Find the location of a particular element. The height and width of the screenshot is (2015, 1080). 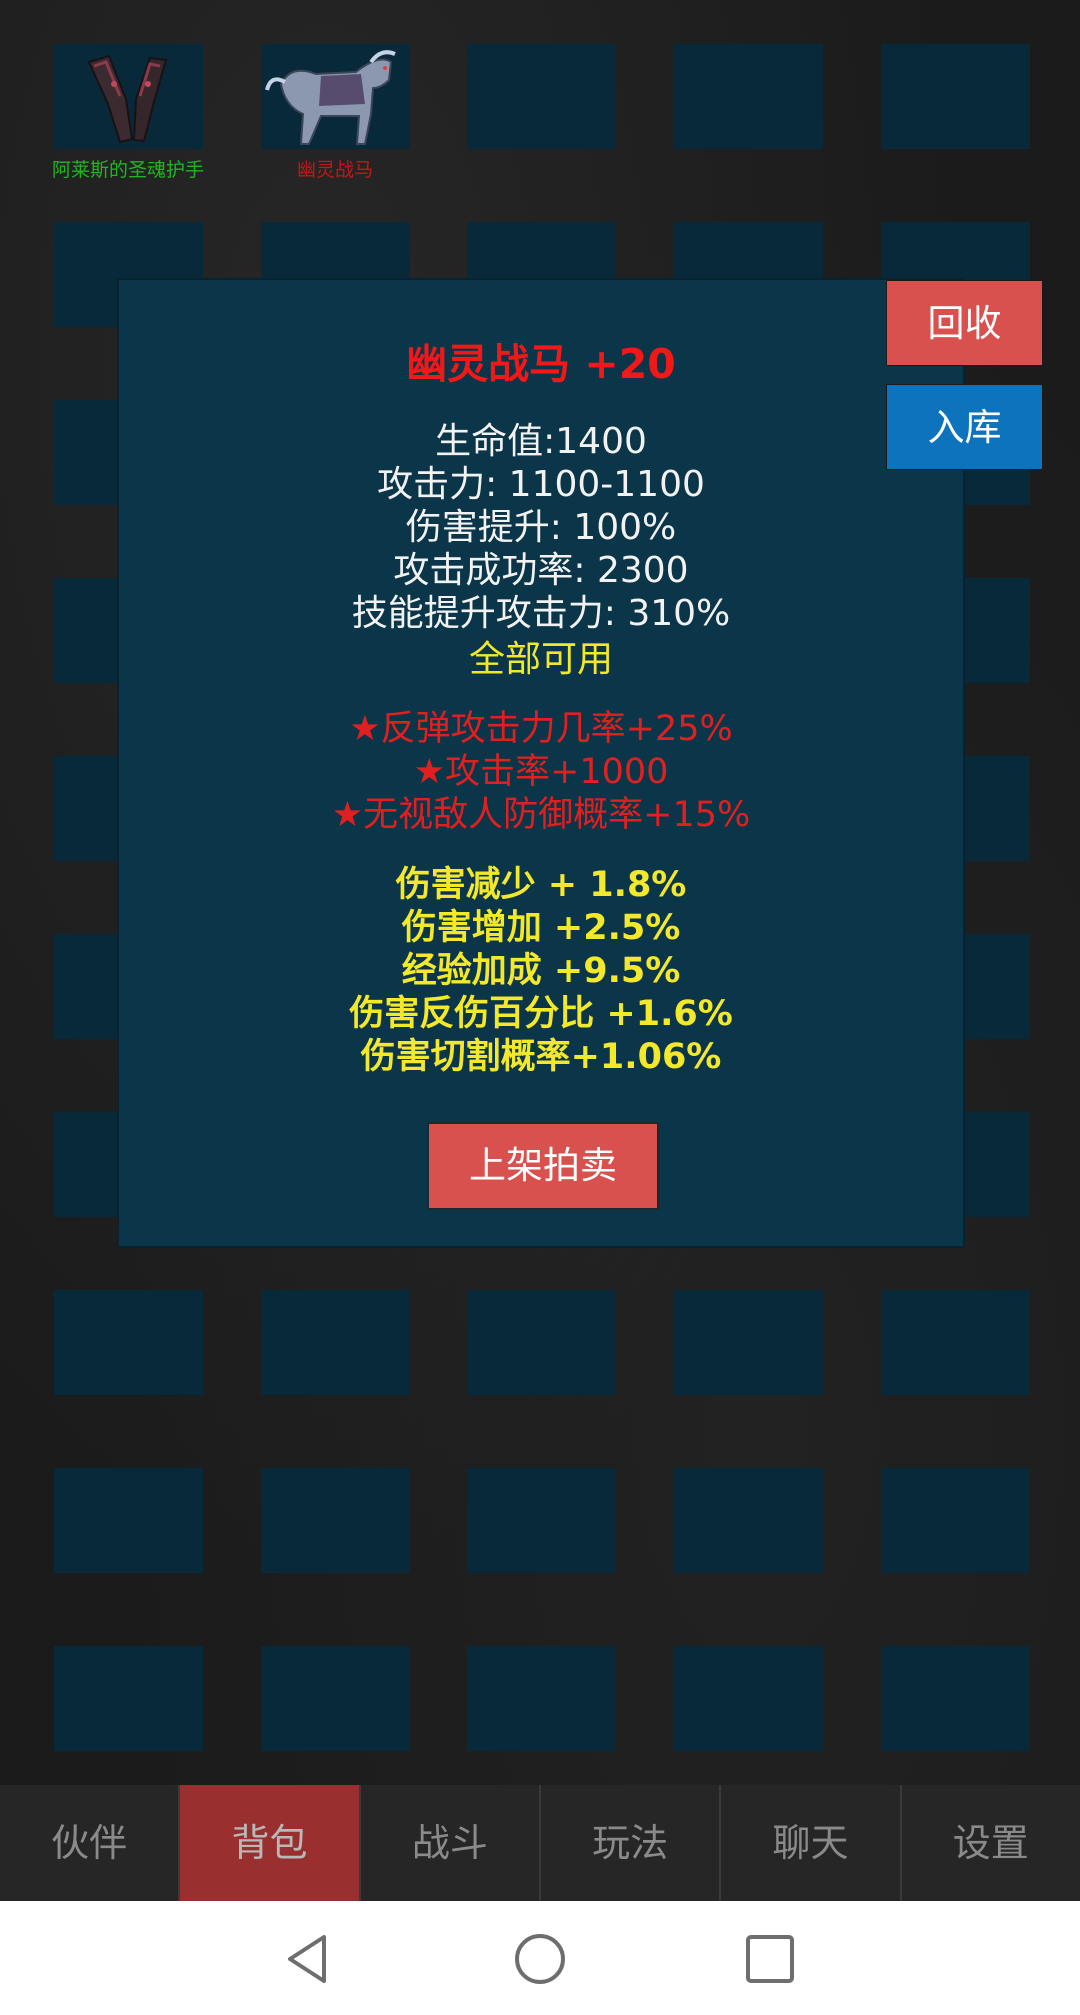

recents-icon is located at coordinates (770, 1959).